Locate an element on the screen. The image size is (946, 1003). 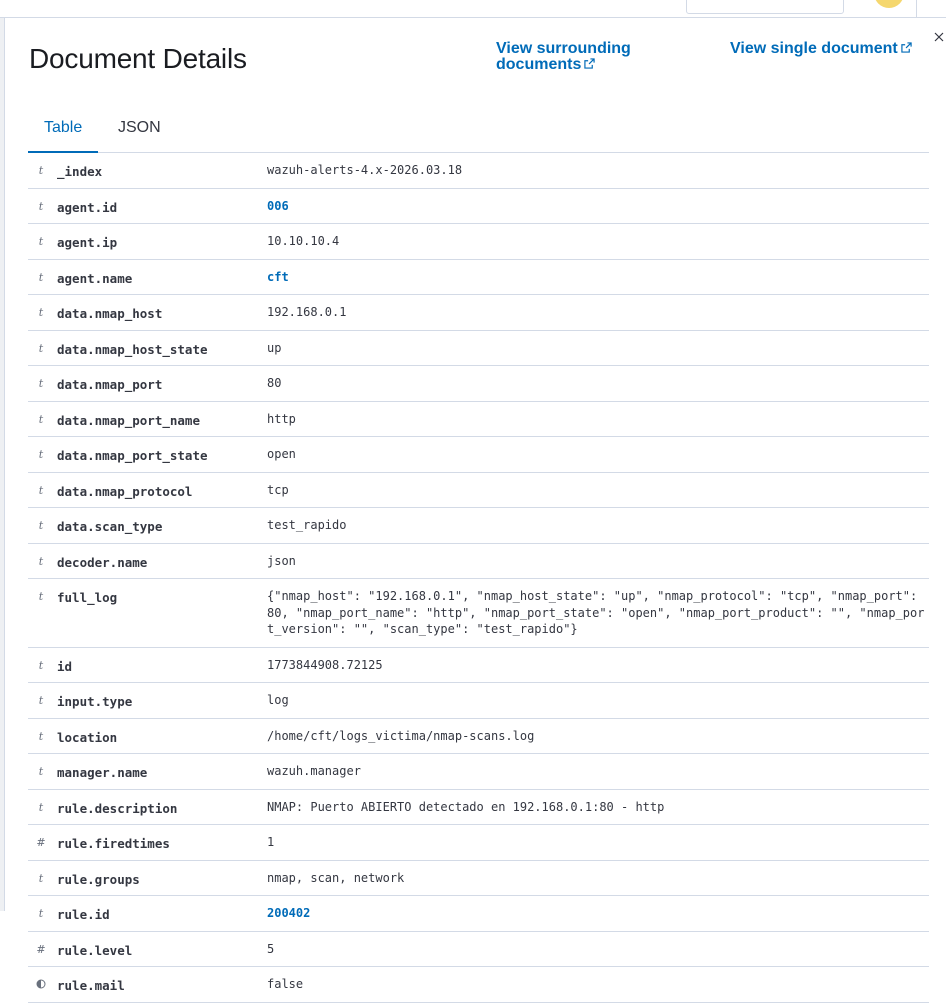
field-value-cell: wazuh.manager is located at coordinates (598, 771).